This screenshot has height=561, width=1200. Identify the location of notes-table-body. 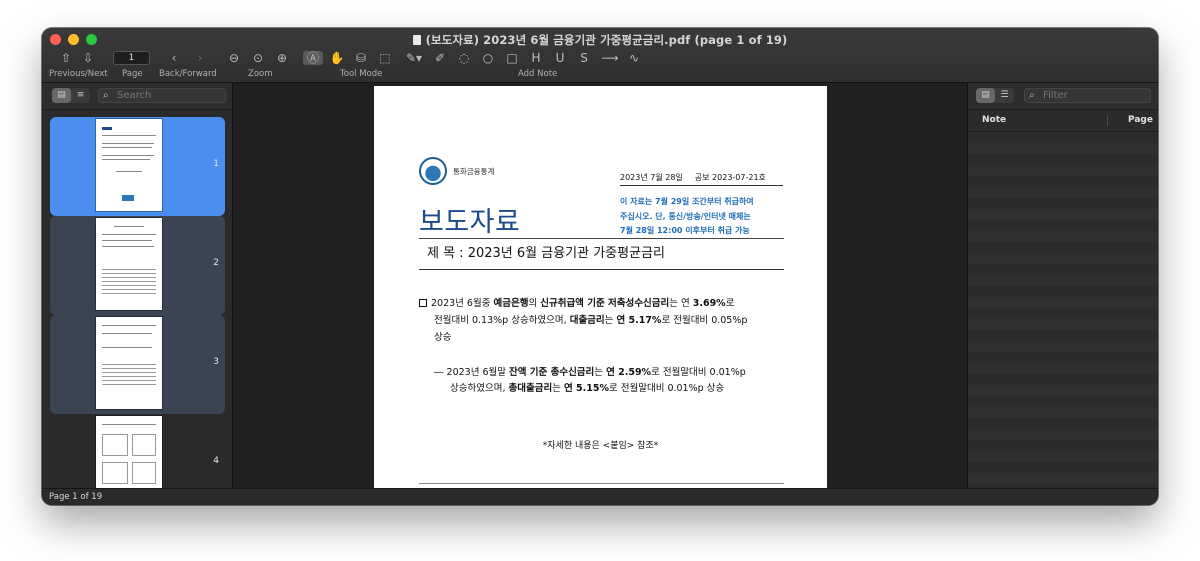
(1063, 310).